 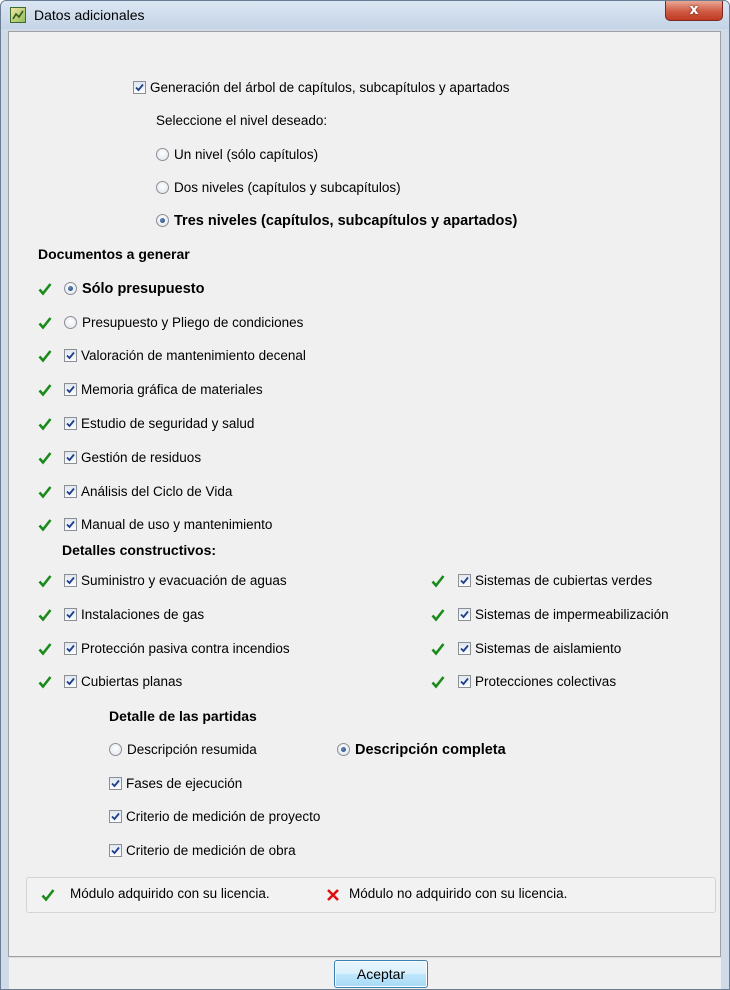 What do you see at coordinates (183, 716) in the screenshot?
I see `partidas-heading: Detalle de las partidas` at bounding box center [183, 716].